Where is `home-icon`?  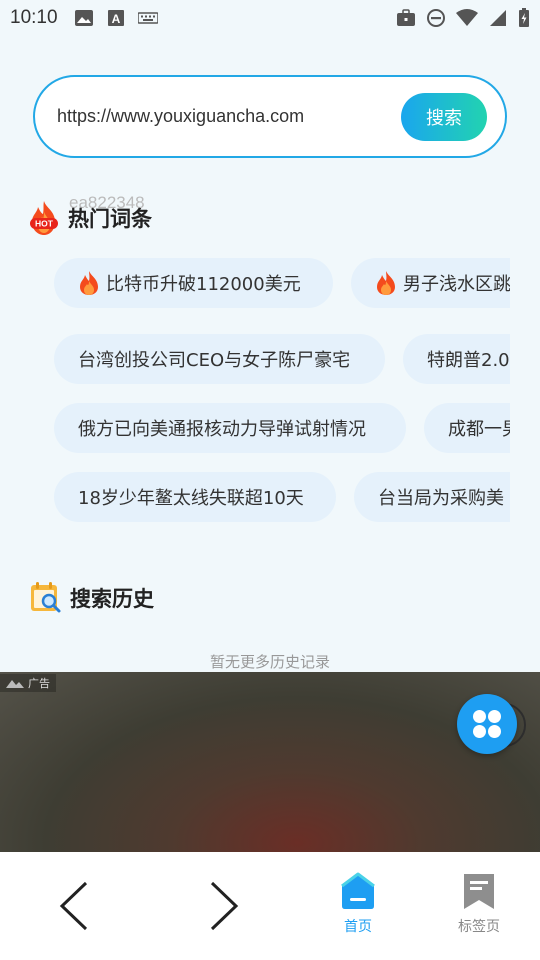 home-icon is located at coordinates (358, 890).